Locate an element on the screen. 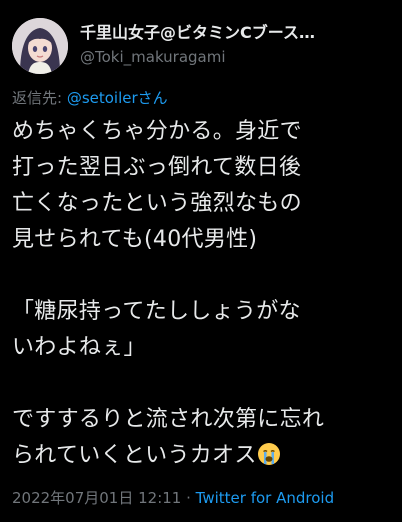 Image resolution: width=402 pixels, height=522 pixels. tweet-text-line: られていくというカオス is located at coordinates (134, 455).